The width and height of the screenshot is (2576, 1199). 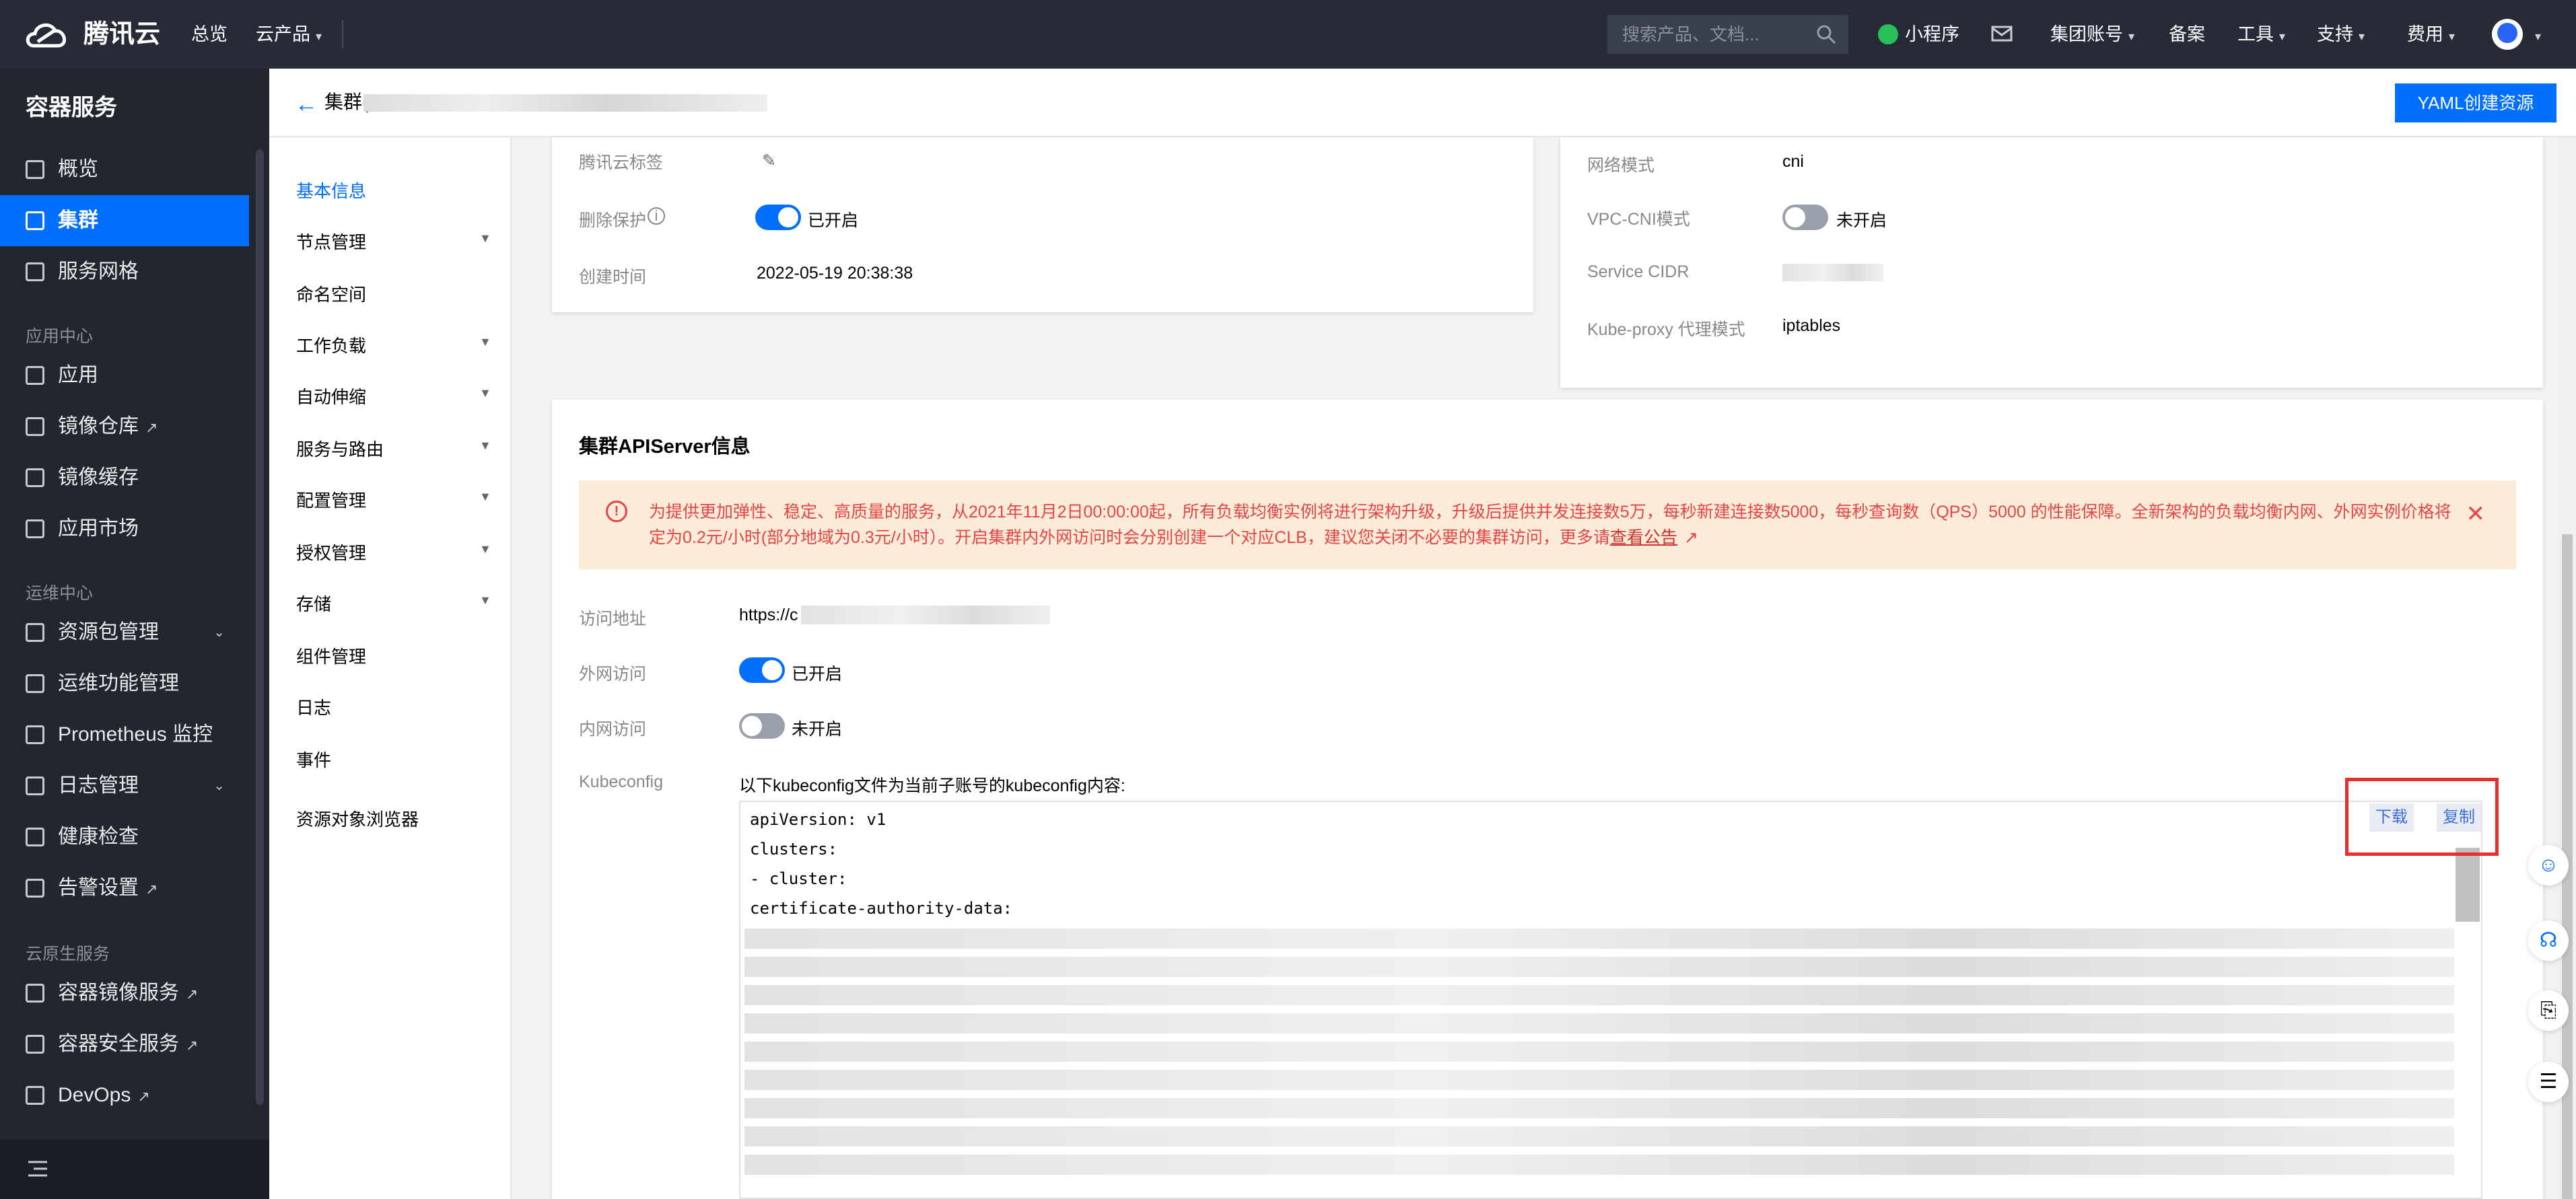 What do you see at coordinates (313, 706) in the screenshot?
I see `submenu-logs: 日志` at bounding box center [313, 706].